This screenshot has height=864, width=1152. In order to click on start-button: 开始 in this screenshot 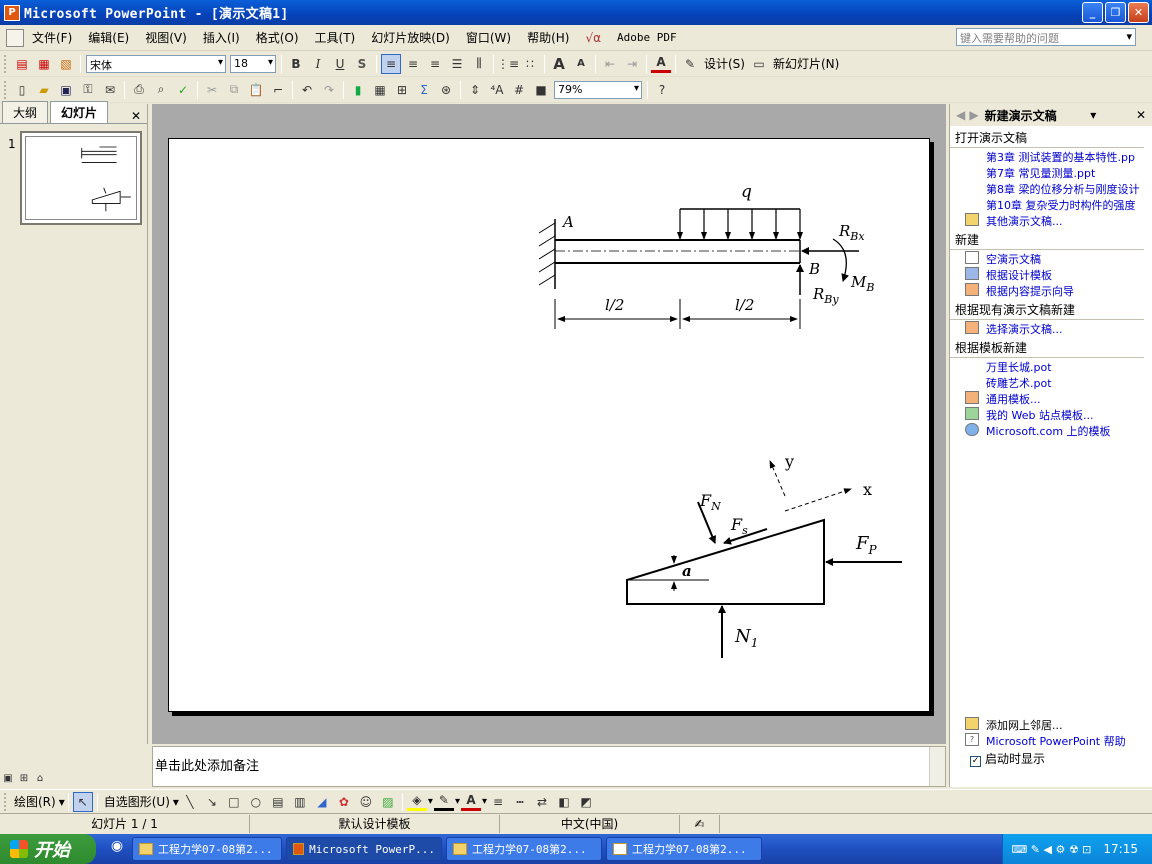, I will do `click(48, 849)`.